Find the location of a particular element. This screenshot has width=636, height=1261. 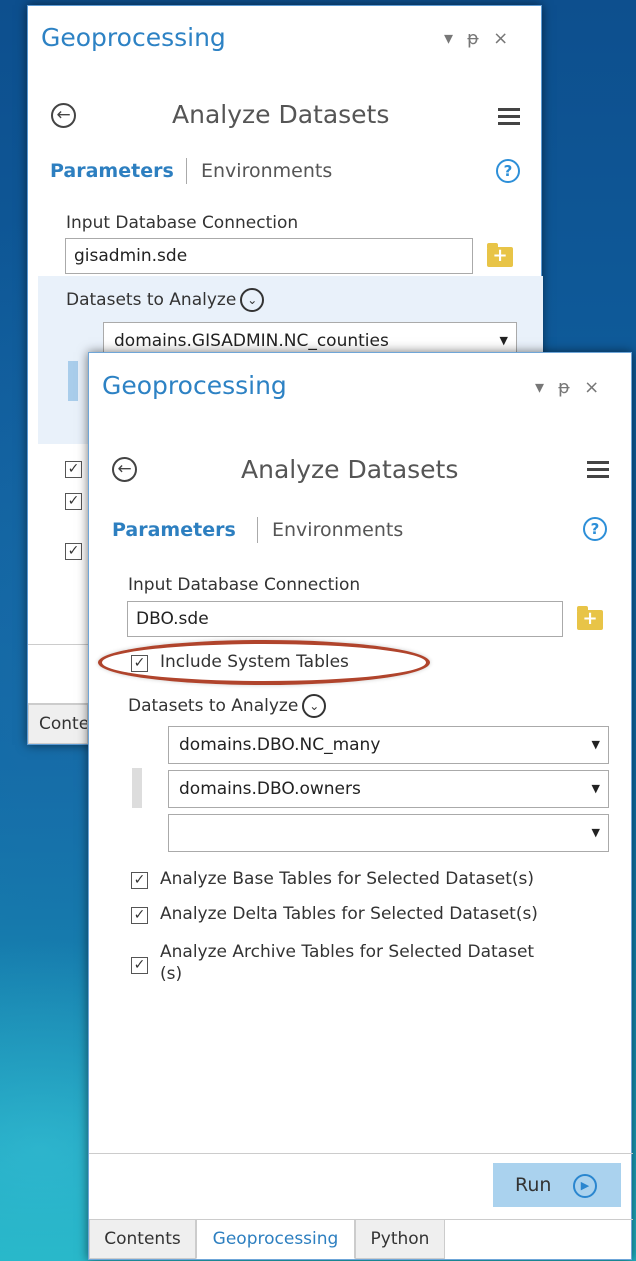

tab-contents: Contents is located at coordinates (142, 1239).